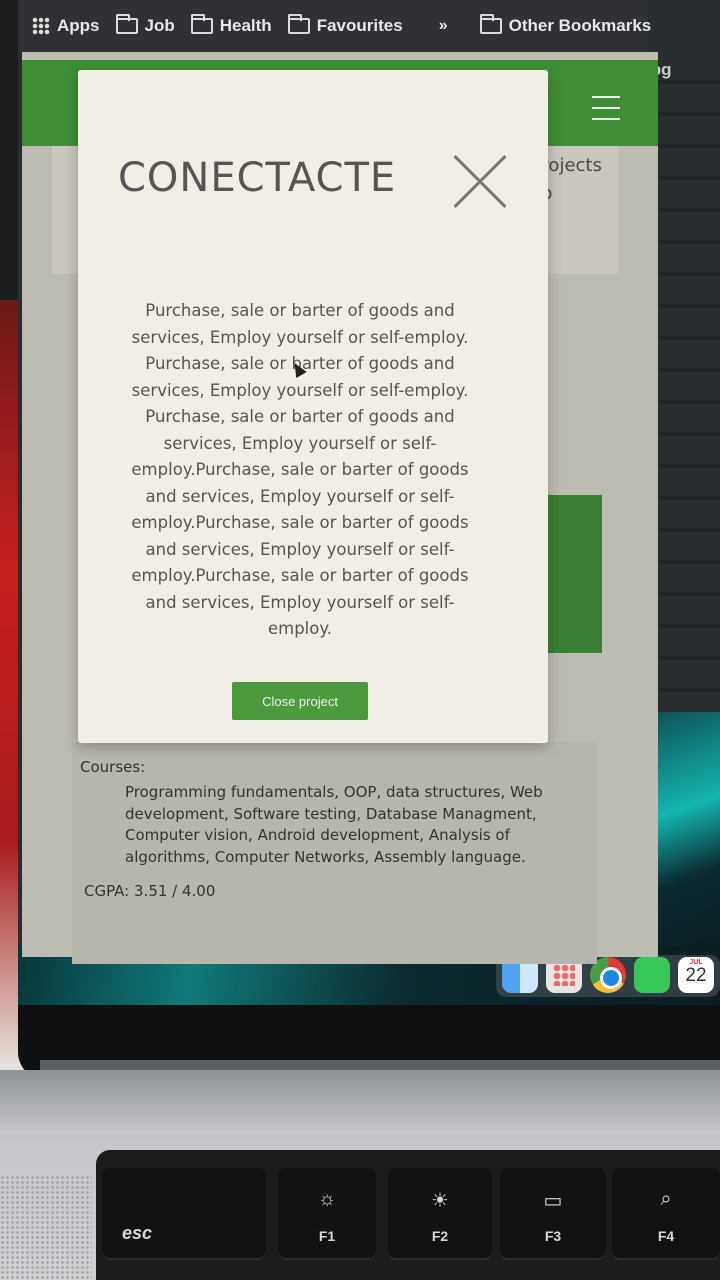 The width and height of the screenshot is (720, 1280). I want to click on bookmark-job: Job, so click(145, 25).